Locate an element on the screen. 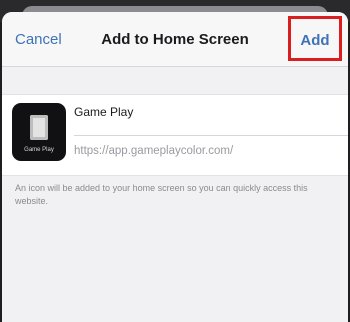 The image size is (350, 322). shortcut-url: https://app.gameplaycolor.com/ is located at coordinates (154, 151).